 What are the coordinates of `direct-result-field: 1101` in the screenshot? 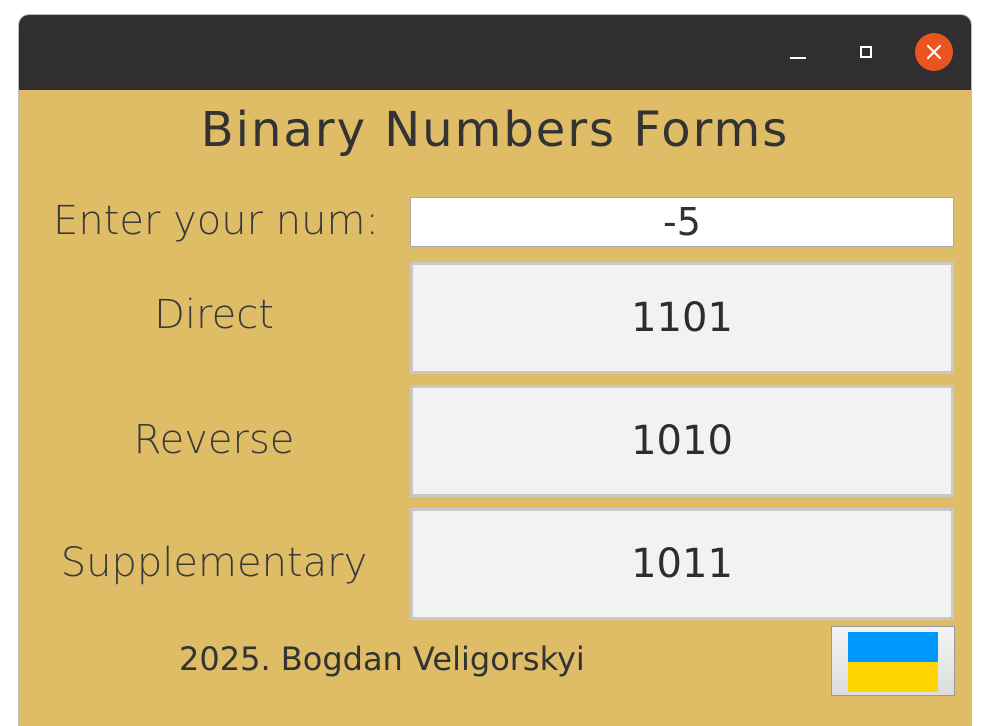 It's located at (682, 318).